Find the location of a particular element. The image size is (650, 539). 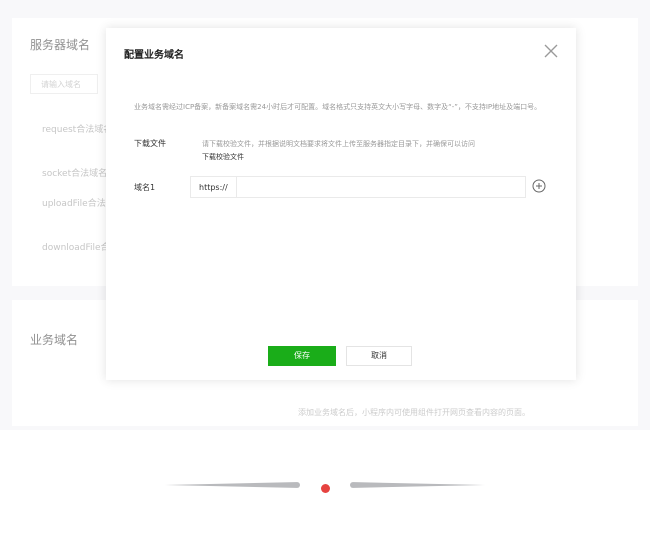

domain-field: https:// is located at coordinates (358, 187).